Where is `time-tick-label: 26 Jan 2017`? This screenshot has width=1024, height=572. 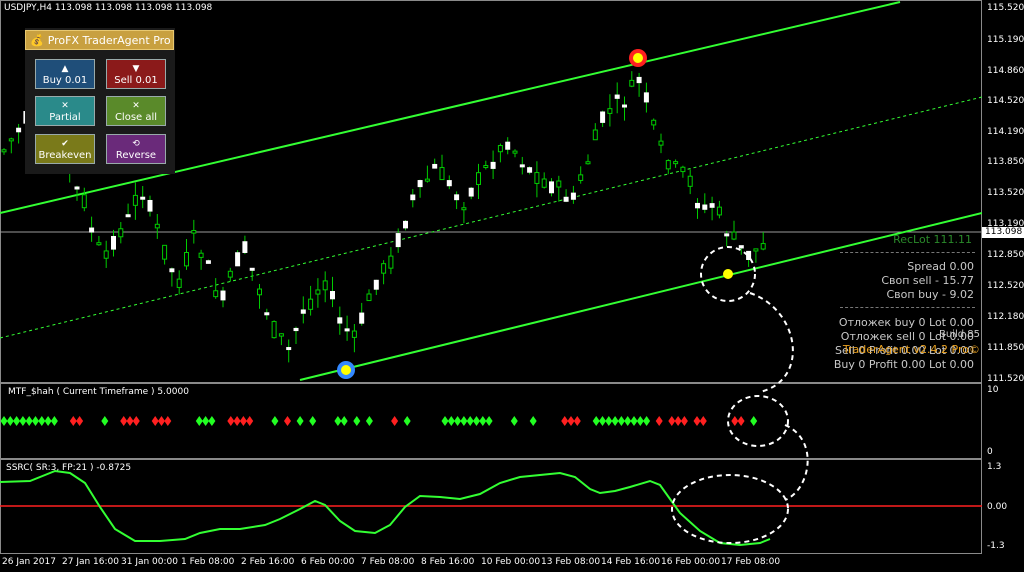 time-tick-label: 26 Jan 2017 is located at coordinates (29, 562).